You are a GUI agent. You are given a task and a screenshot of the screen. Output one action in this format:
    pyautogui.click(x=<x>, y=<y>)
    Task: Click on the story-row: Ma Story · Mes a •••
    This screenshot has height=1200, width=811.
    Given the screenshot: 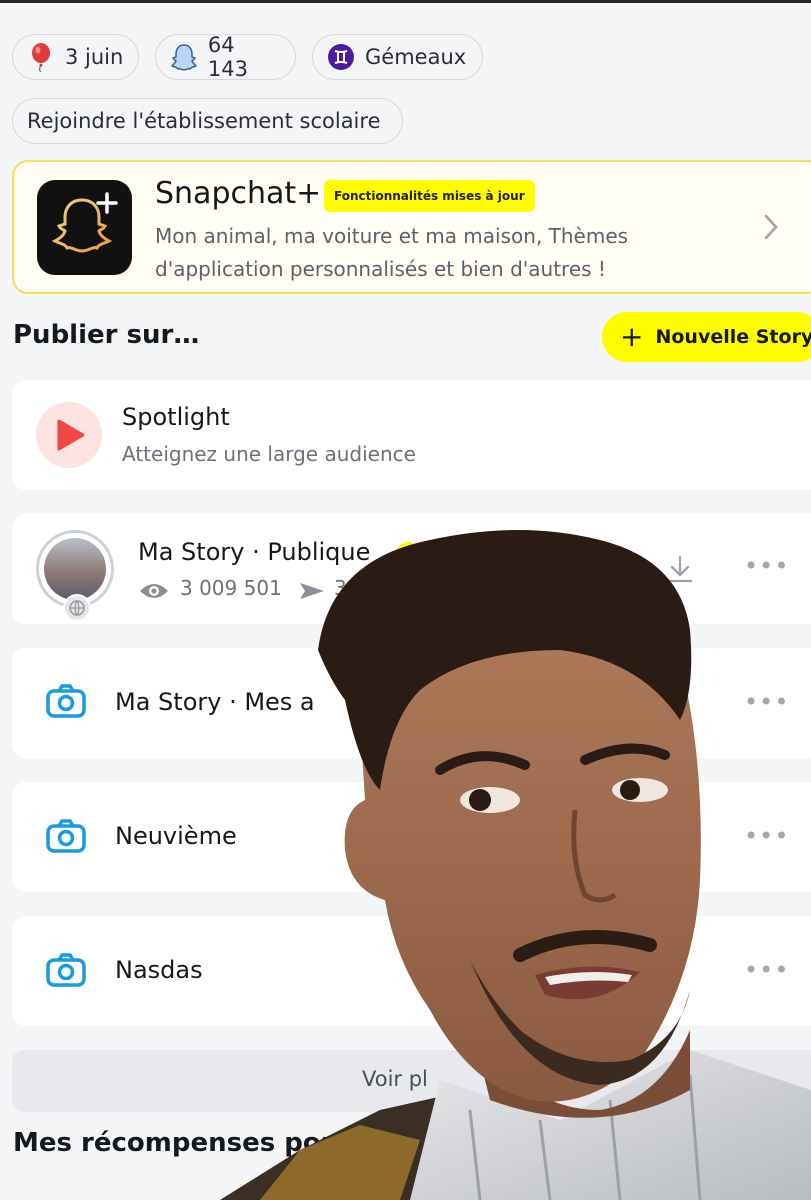 What is the action you would take?
    pyautogui.click(x=411, y=703)
    